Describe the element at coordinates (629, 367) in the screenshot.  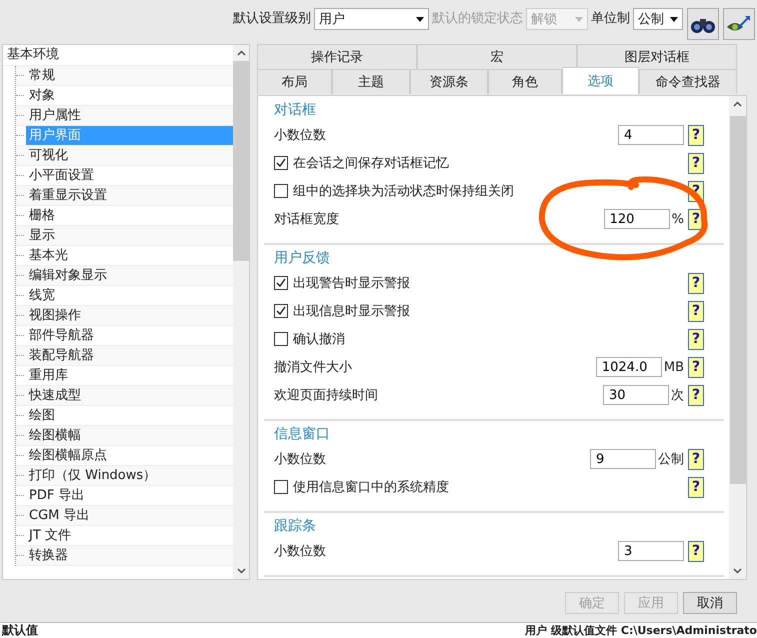
I see `input-field: 1024.0` at that location.